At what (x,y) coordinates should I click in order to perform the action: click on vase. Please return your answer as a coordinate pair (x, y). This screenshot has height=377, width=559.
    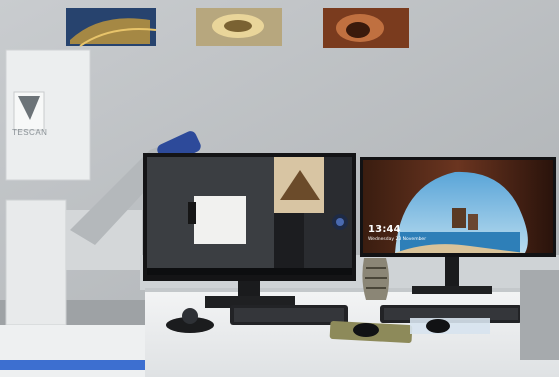
    Looking at the image, I should click on (375, 279).